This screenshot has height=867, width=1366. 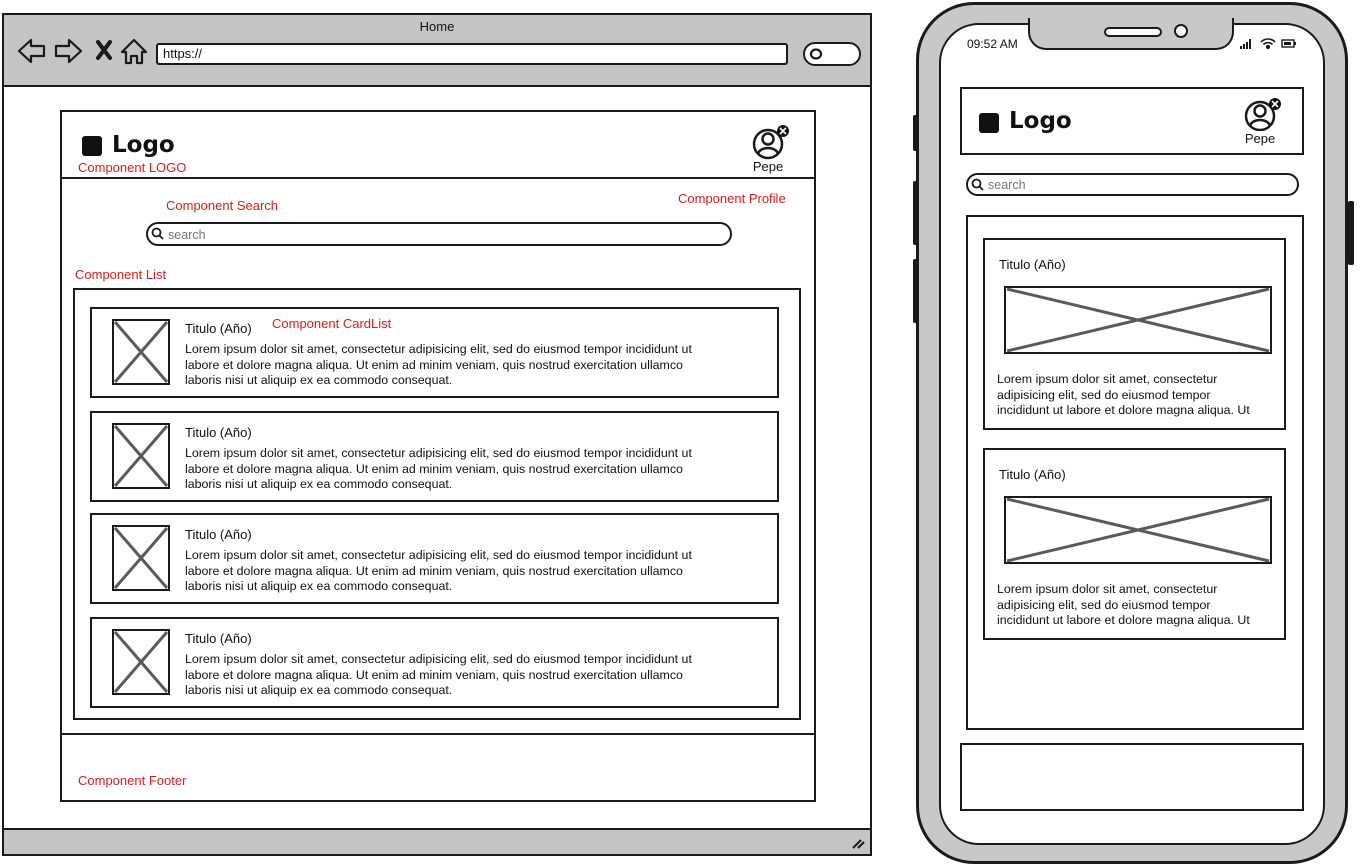 I want to click on phone-volume-up-button, so click(x=916, y=213).